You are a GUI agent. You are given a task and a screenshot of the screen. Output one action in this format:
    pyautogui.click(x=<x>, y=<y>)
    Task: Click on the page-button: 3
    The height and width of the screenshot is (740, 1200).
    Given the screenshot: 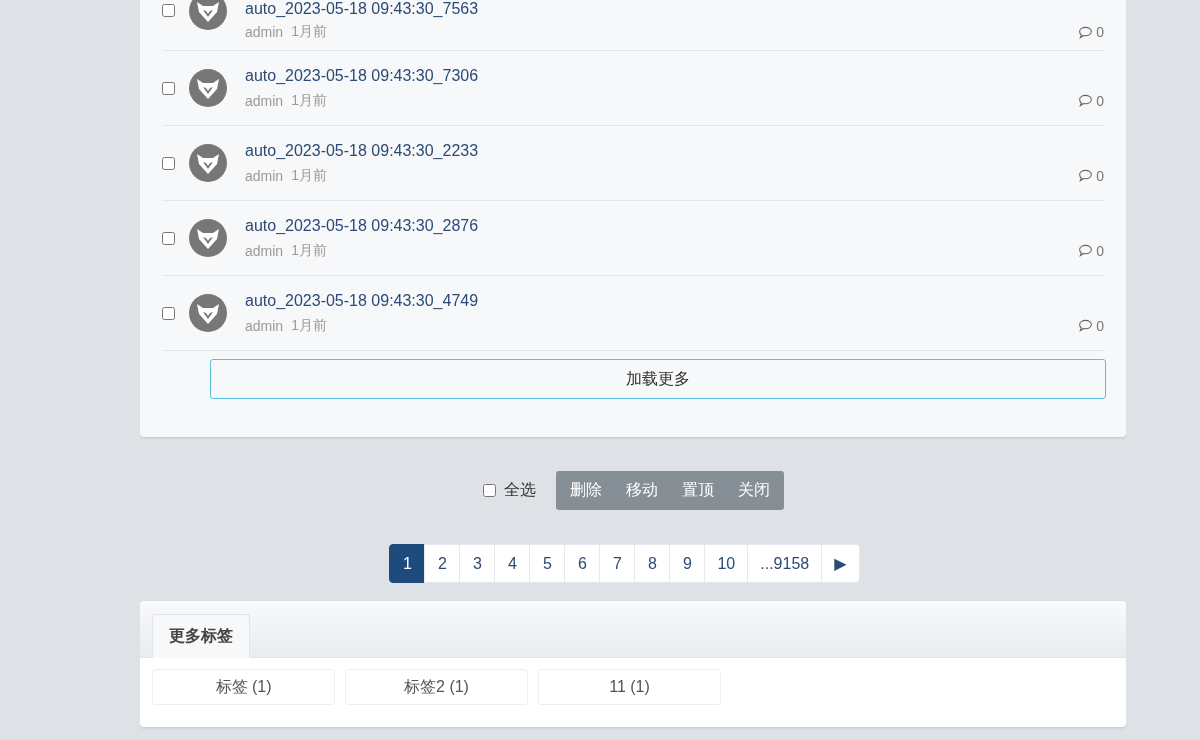 What is the action you would take?
    pyautogui.click(x=477, y=563)
    